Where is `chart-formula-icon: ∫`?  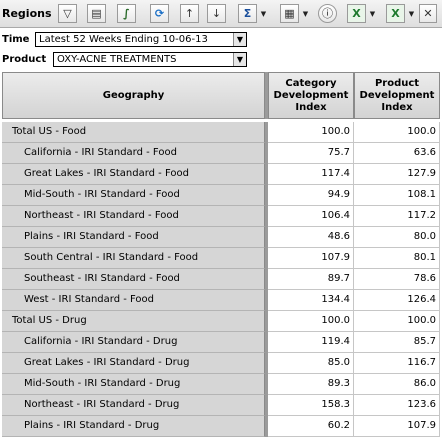 chart-formula-icon: ∫ is located at coordinates (126, 13).